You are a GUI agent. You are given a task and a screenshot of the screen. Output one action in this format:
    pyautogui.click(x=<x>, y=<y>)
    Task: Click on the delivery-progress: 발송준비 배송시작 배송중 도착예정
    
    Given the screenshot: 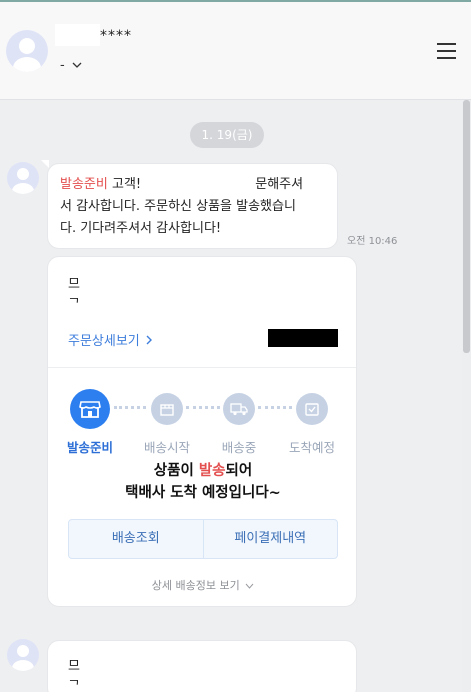 What is the action you would take?
    pyautogui.click(x=202, y=424)
    